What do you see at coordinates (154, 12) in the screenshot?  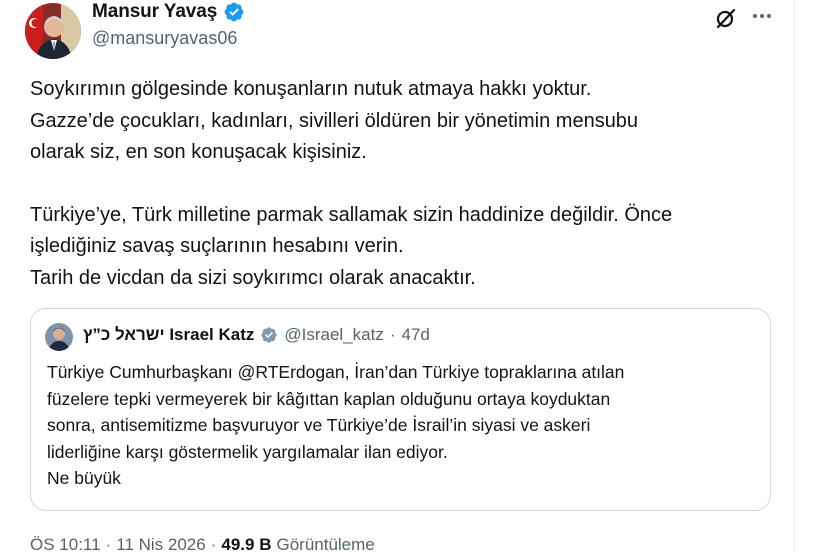 I see `author-name: Mansur Yavaş` at bounding box center [154, 12].